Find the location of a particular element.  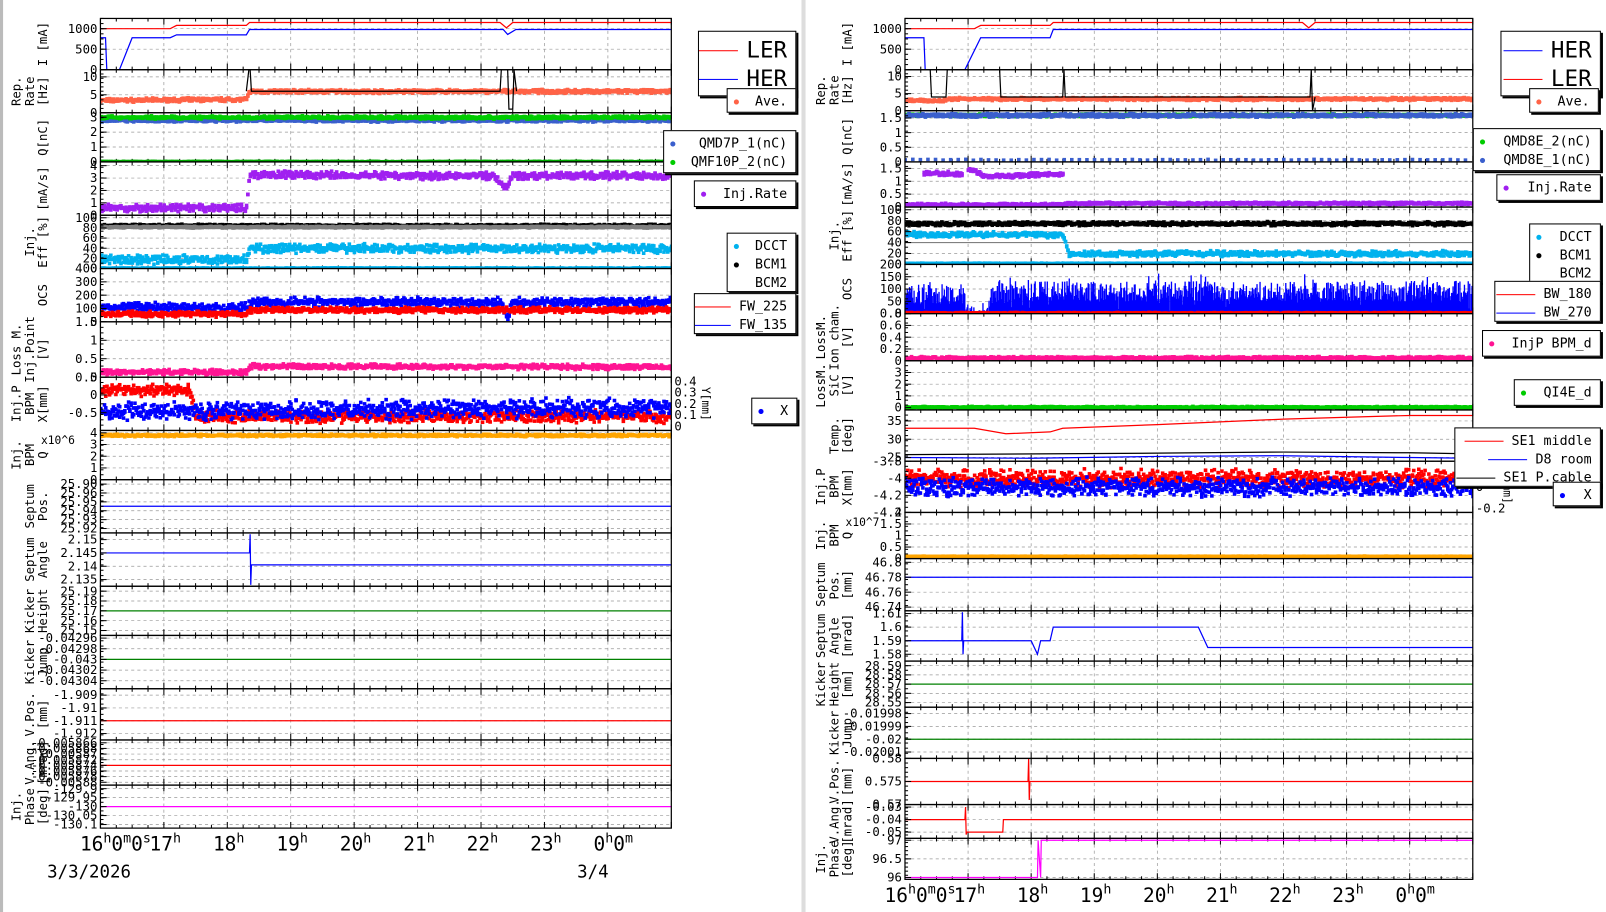

panel-0: 05001000I [mA] is located at coordinates (354, 47).